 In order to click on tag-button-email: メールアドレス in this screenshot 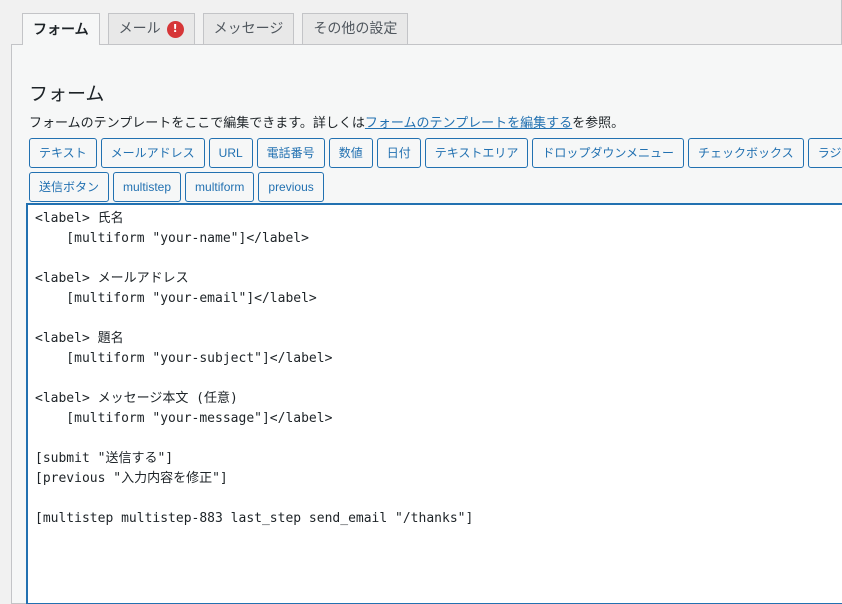, I will do `click(152, 153)`.